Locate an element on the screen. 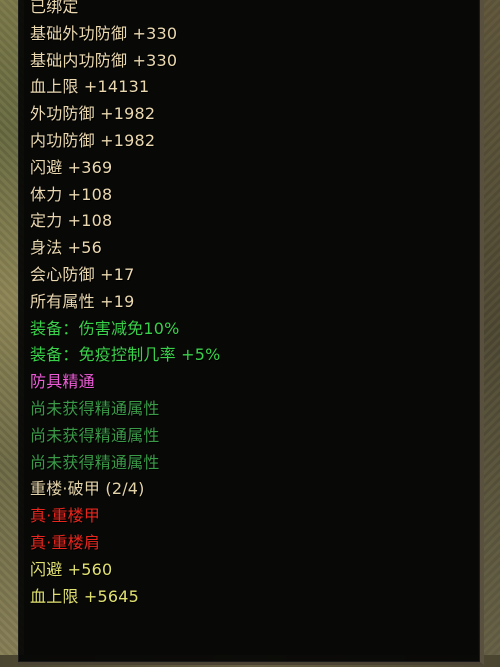 The height and width of the screenshot is (667, 500). armor-mastery-heading: 防具精通 is located at coordinates (62, 382).